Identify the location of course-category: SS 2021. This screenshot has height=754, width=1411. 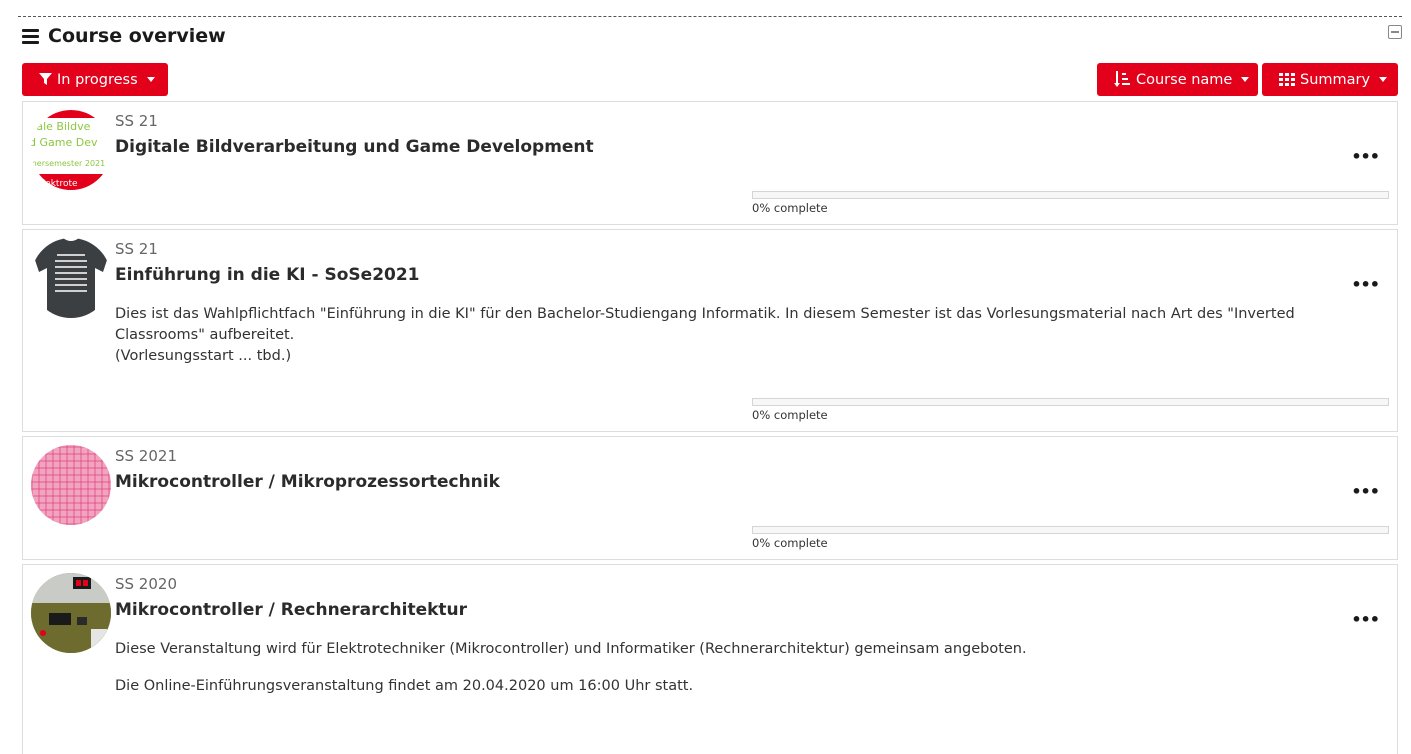
(146, 456).